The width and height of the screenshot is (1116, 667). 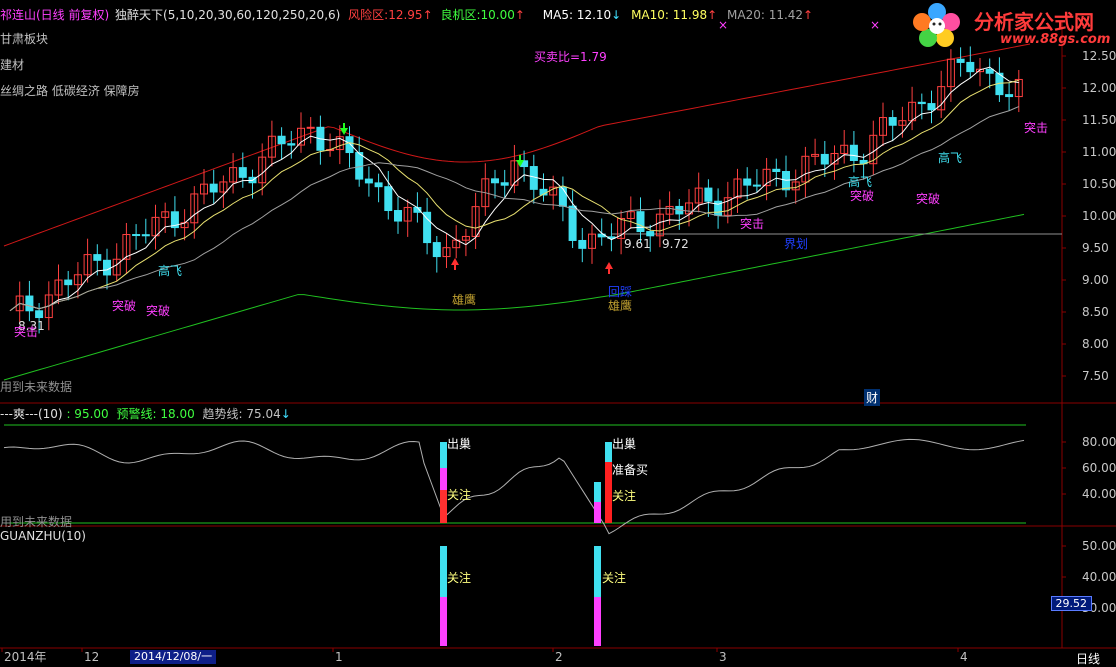 I want to click on x-axis-label: 1, so click(x=339, y=657).